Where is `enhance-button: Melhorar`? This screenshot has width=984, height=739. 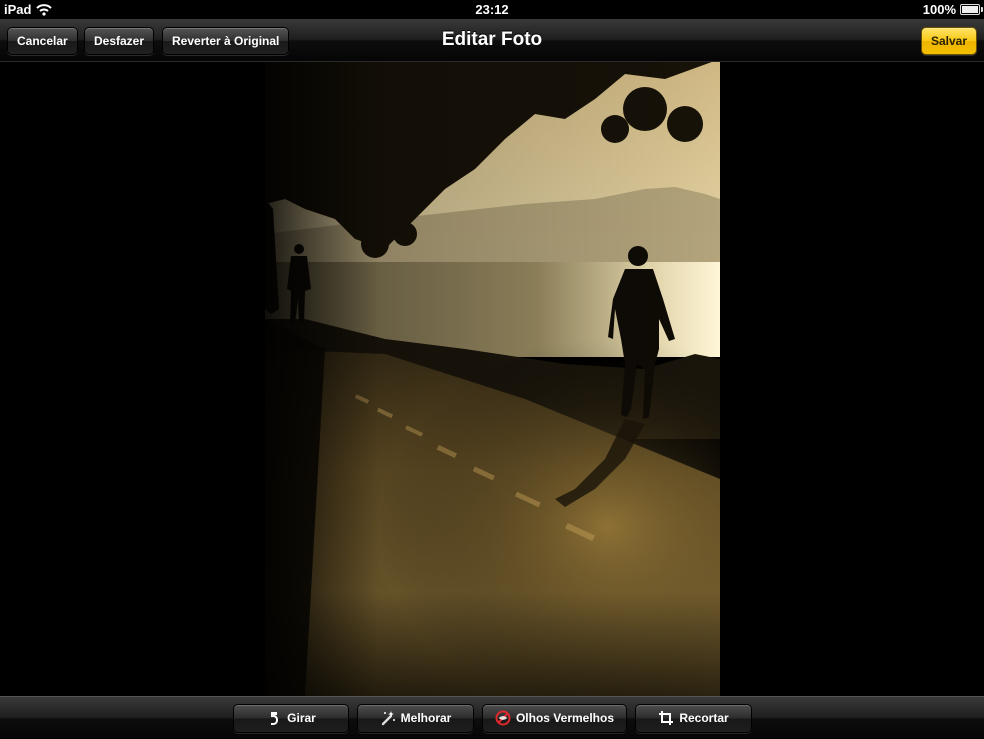 enhance-button: Melhorar is located at coordinates (415, 718).